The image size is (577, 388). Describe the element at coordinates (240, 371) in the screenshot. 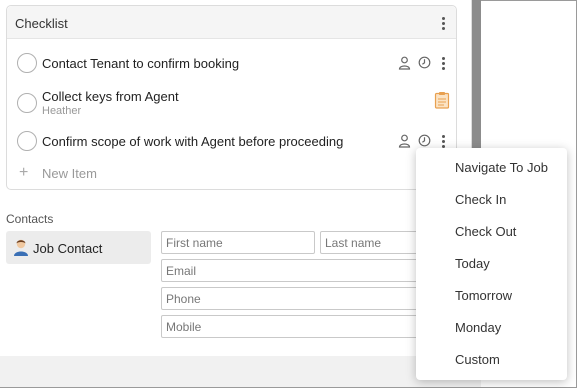

I see `panel-footer-area` at that location.